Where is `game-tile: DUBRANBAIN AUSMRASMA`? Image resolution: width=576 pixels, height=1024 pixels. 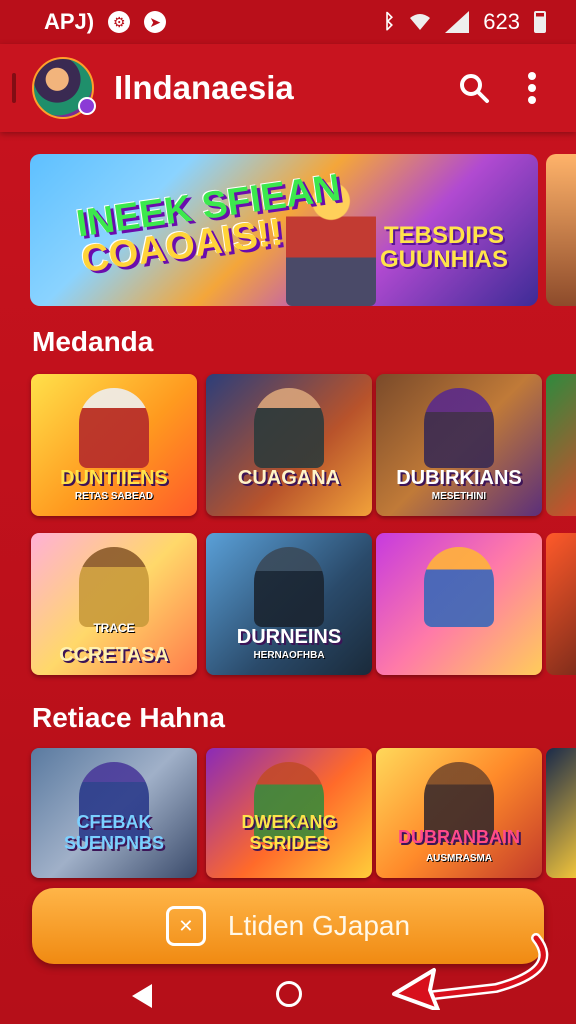 game-tile: DUBRANBAIN AUSMRASMA is located at coordinates (459, 813).